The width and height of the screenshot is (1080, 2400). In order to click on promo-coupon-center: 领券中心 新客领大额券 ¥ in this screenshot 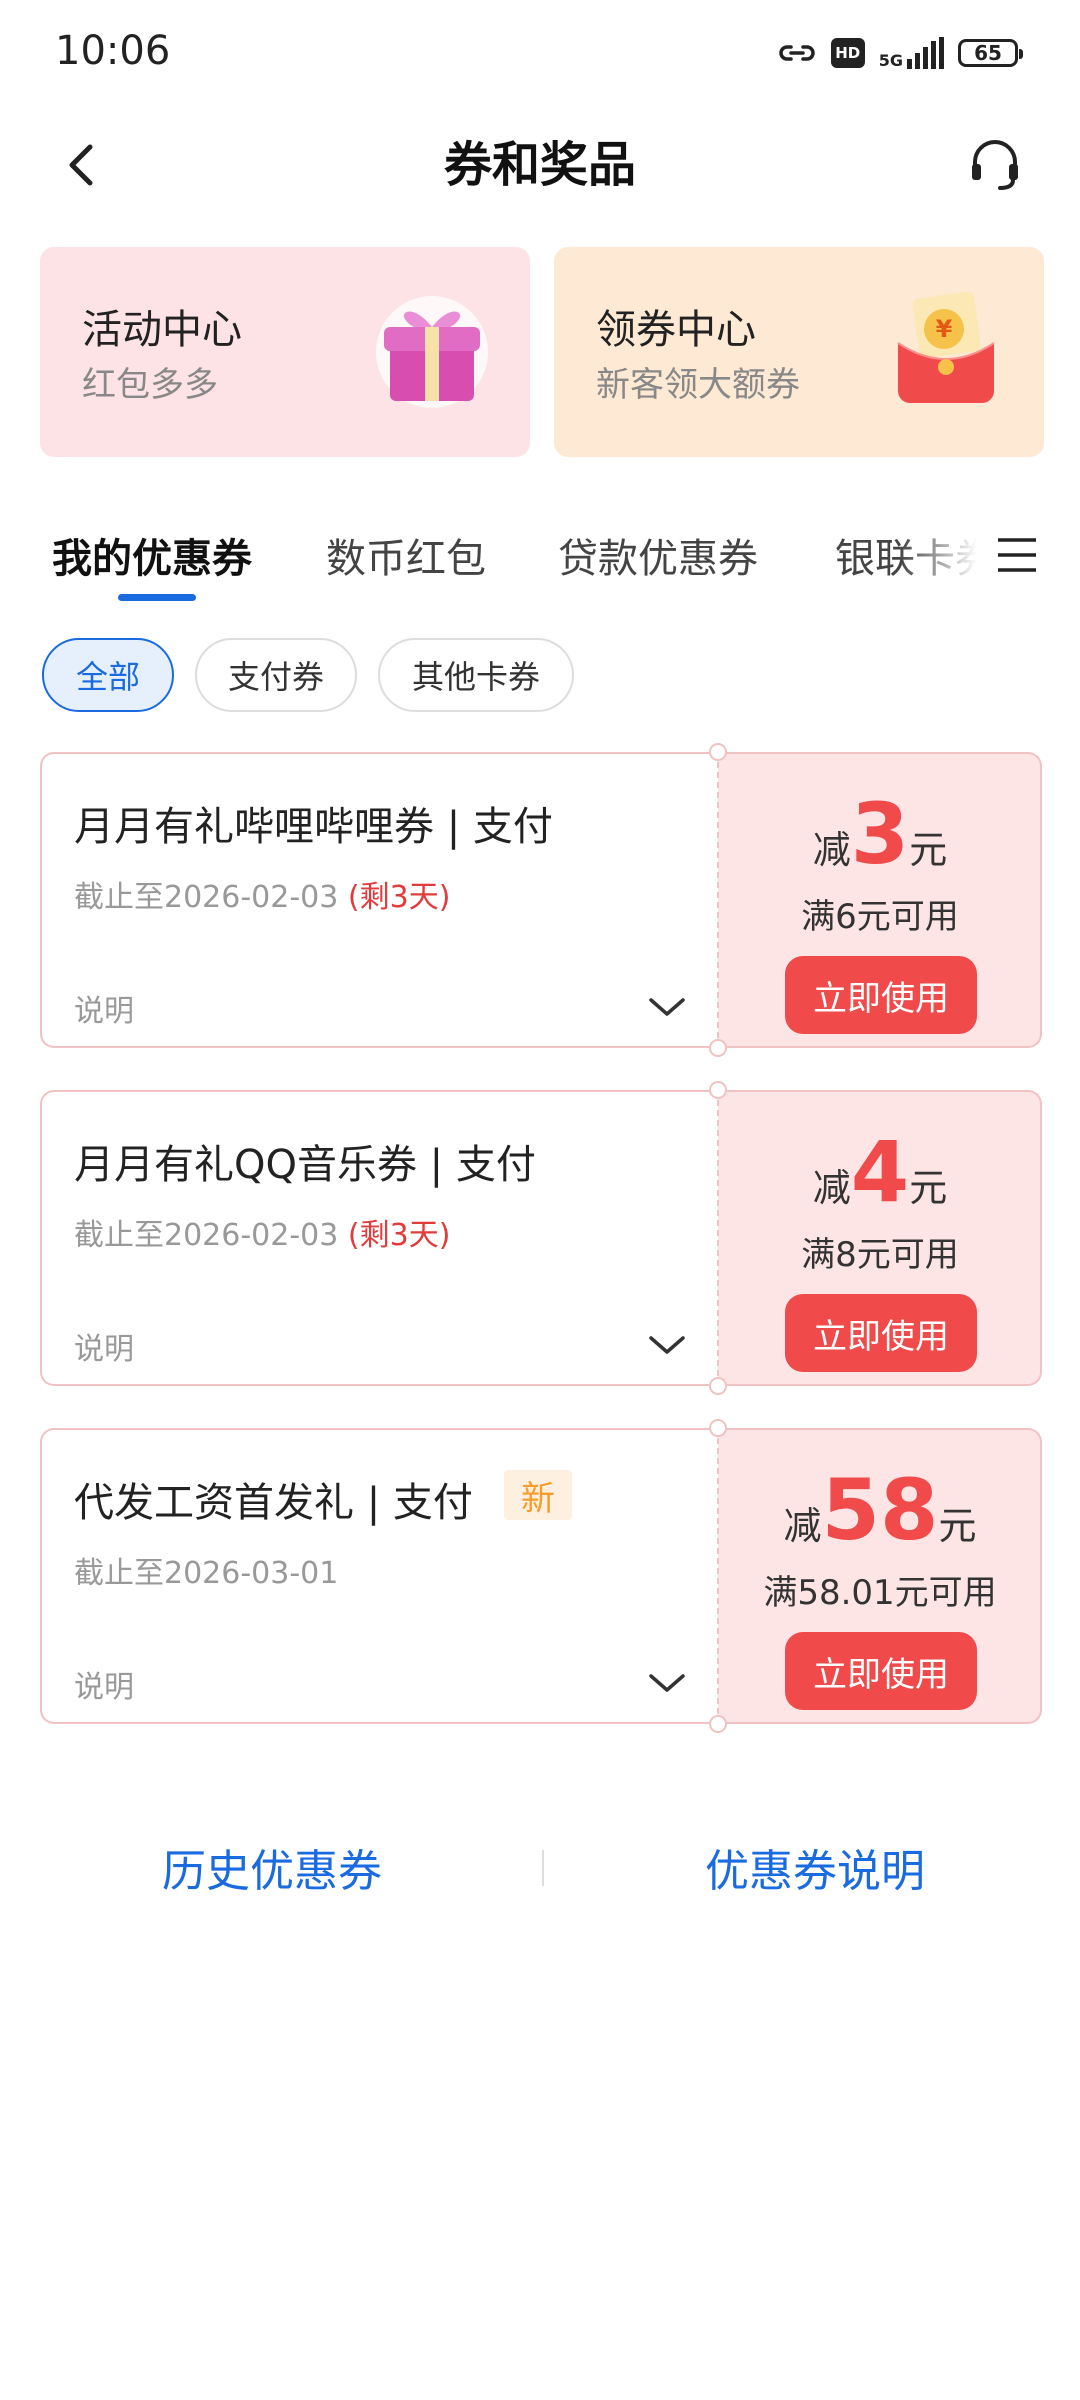, I will do `click(799, 352)`.